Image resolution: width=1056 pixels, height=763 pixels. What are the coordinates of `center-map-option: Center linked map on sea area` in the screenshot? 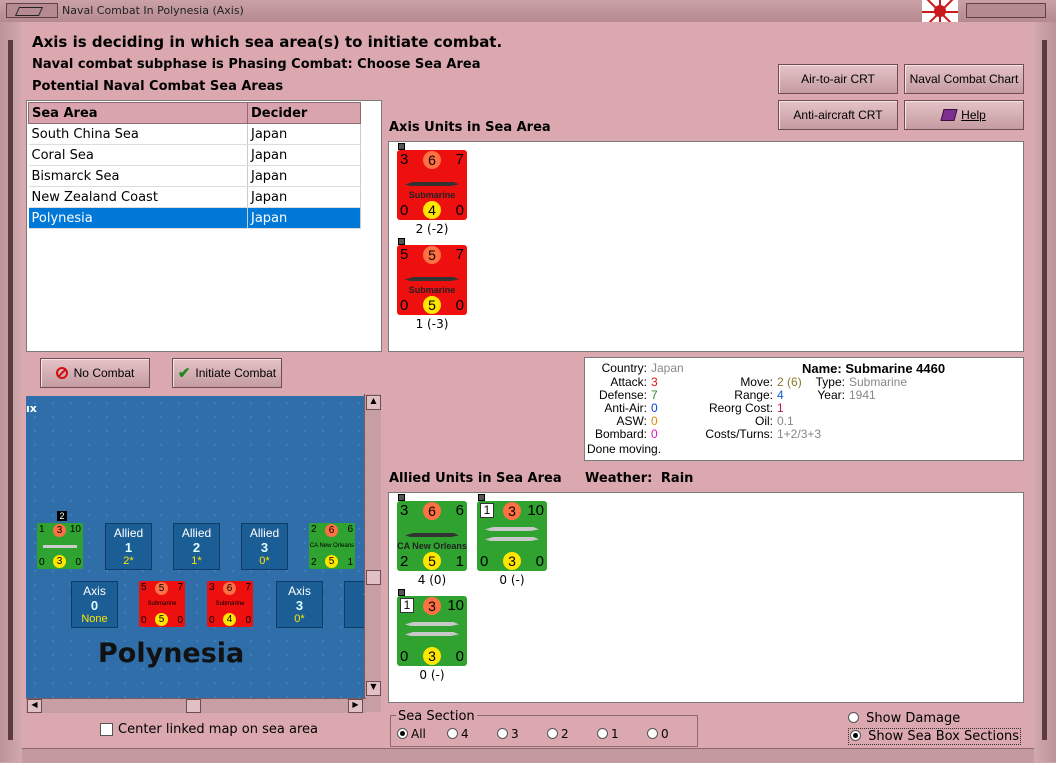 It's located at (209, 729).